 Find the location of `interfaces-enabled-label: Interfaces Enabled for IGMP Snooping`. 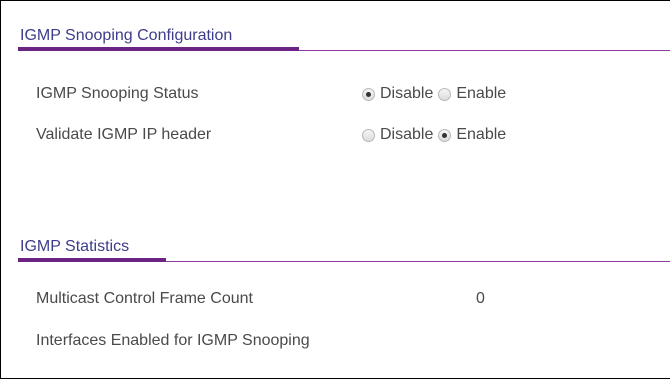

interfaces-enabled-label: Interfaces Enabled for IGMP Snooping is located at coordinates (173, 340).